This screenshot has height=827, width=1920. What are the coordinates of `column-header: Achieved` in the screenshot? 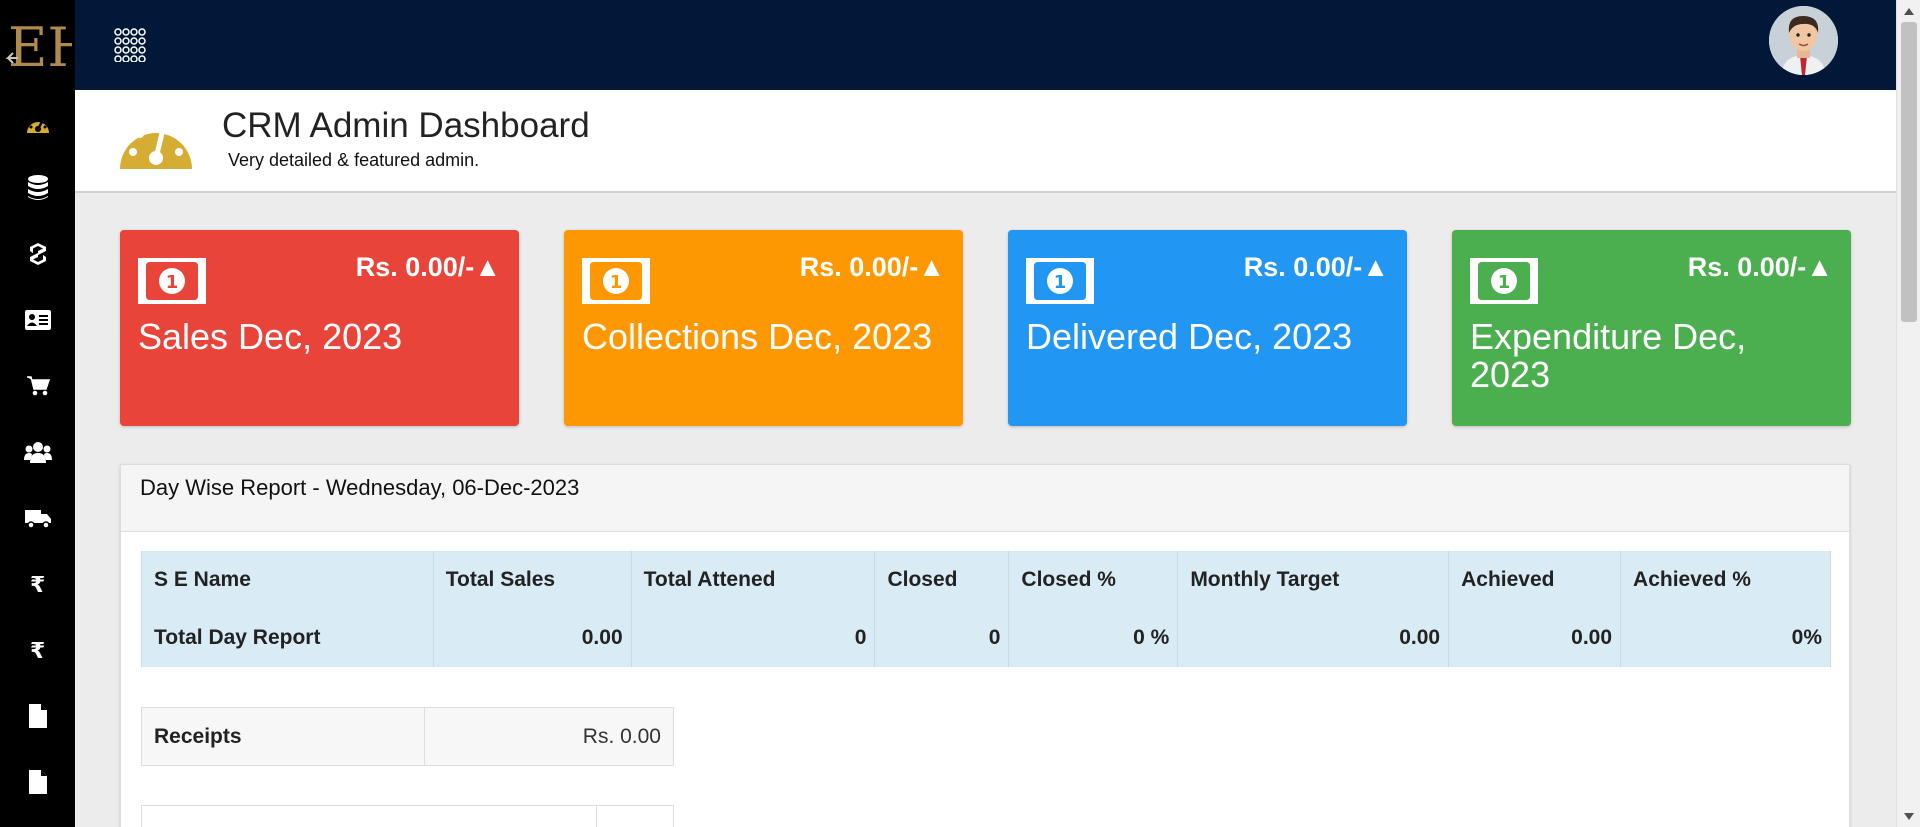 It's located at (1535, 580).